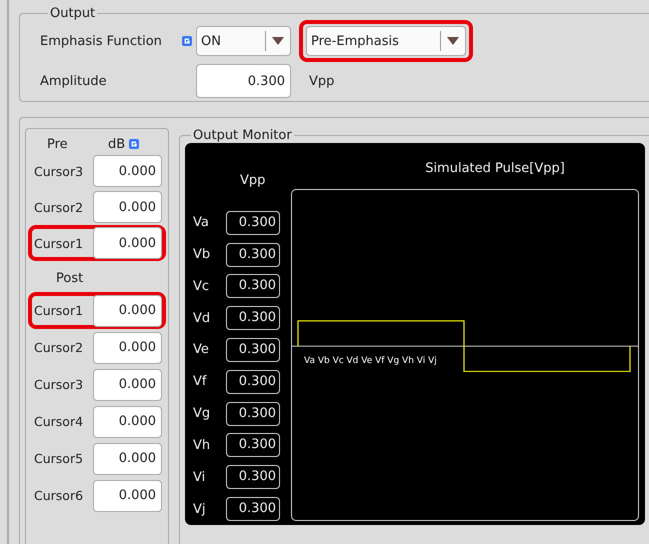 This screenshot has height=544, width=649. I want to click on voltage-label: Vh, so click(202, 445).